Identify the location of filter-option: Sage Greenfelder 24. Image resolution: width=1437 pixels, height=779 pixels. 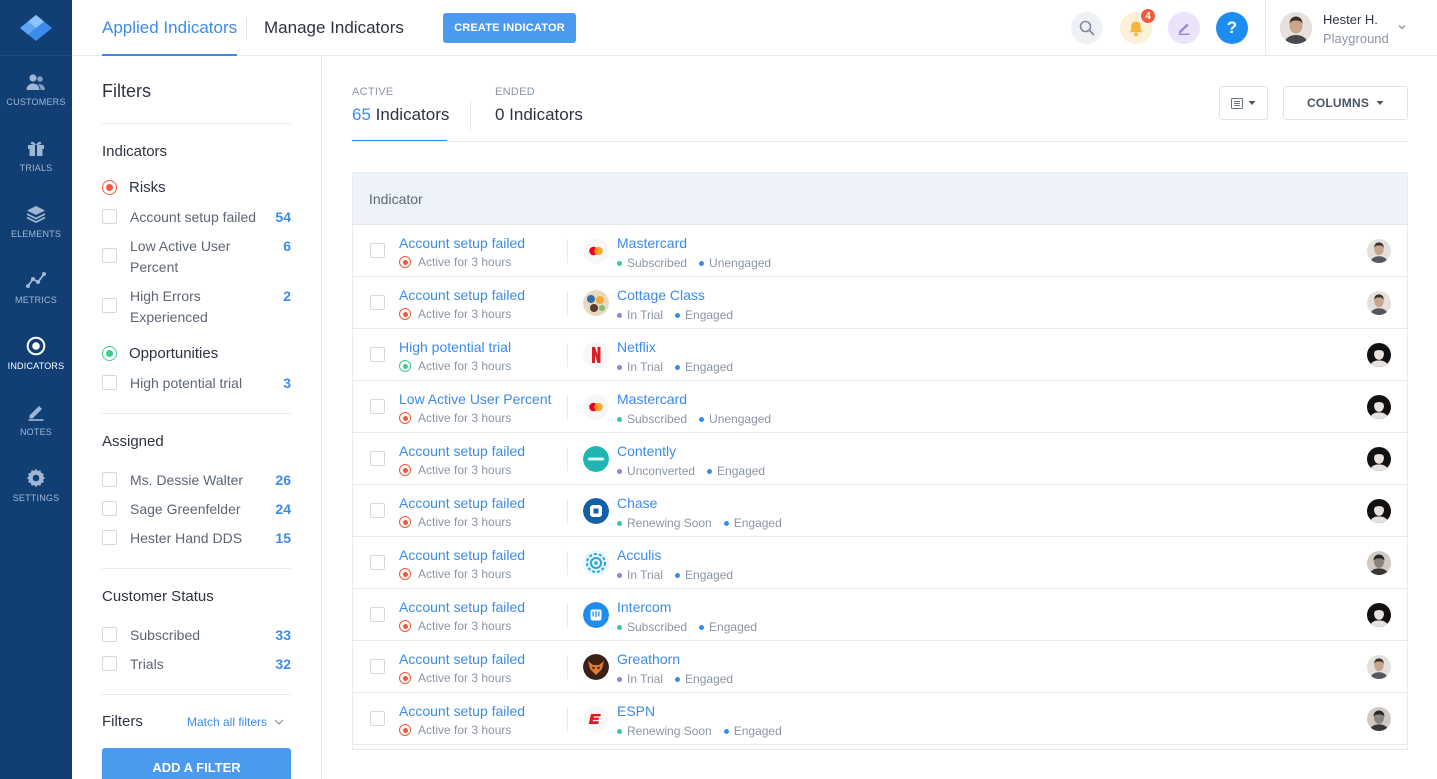
(196, 509).